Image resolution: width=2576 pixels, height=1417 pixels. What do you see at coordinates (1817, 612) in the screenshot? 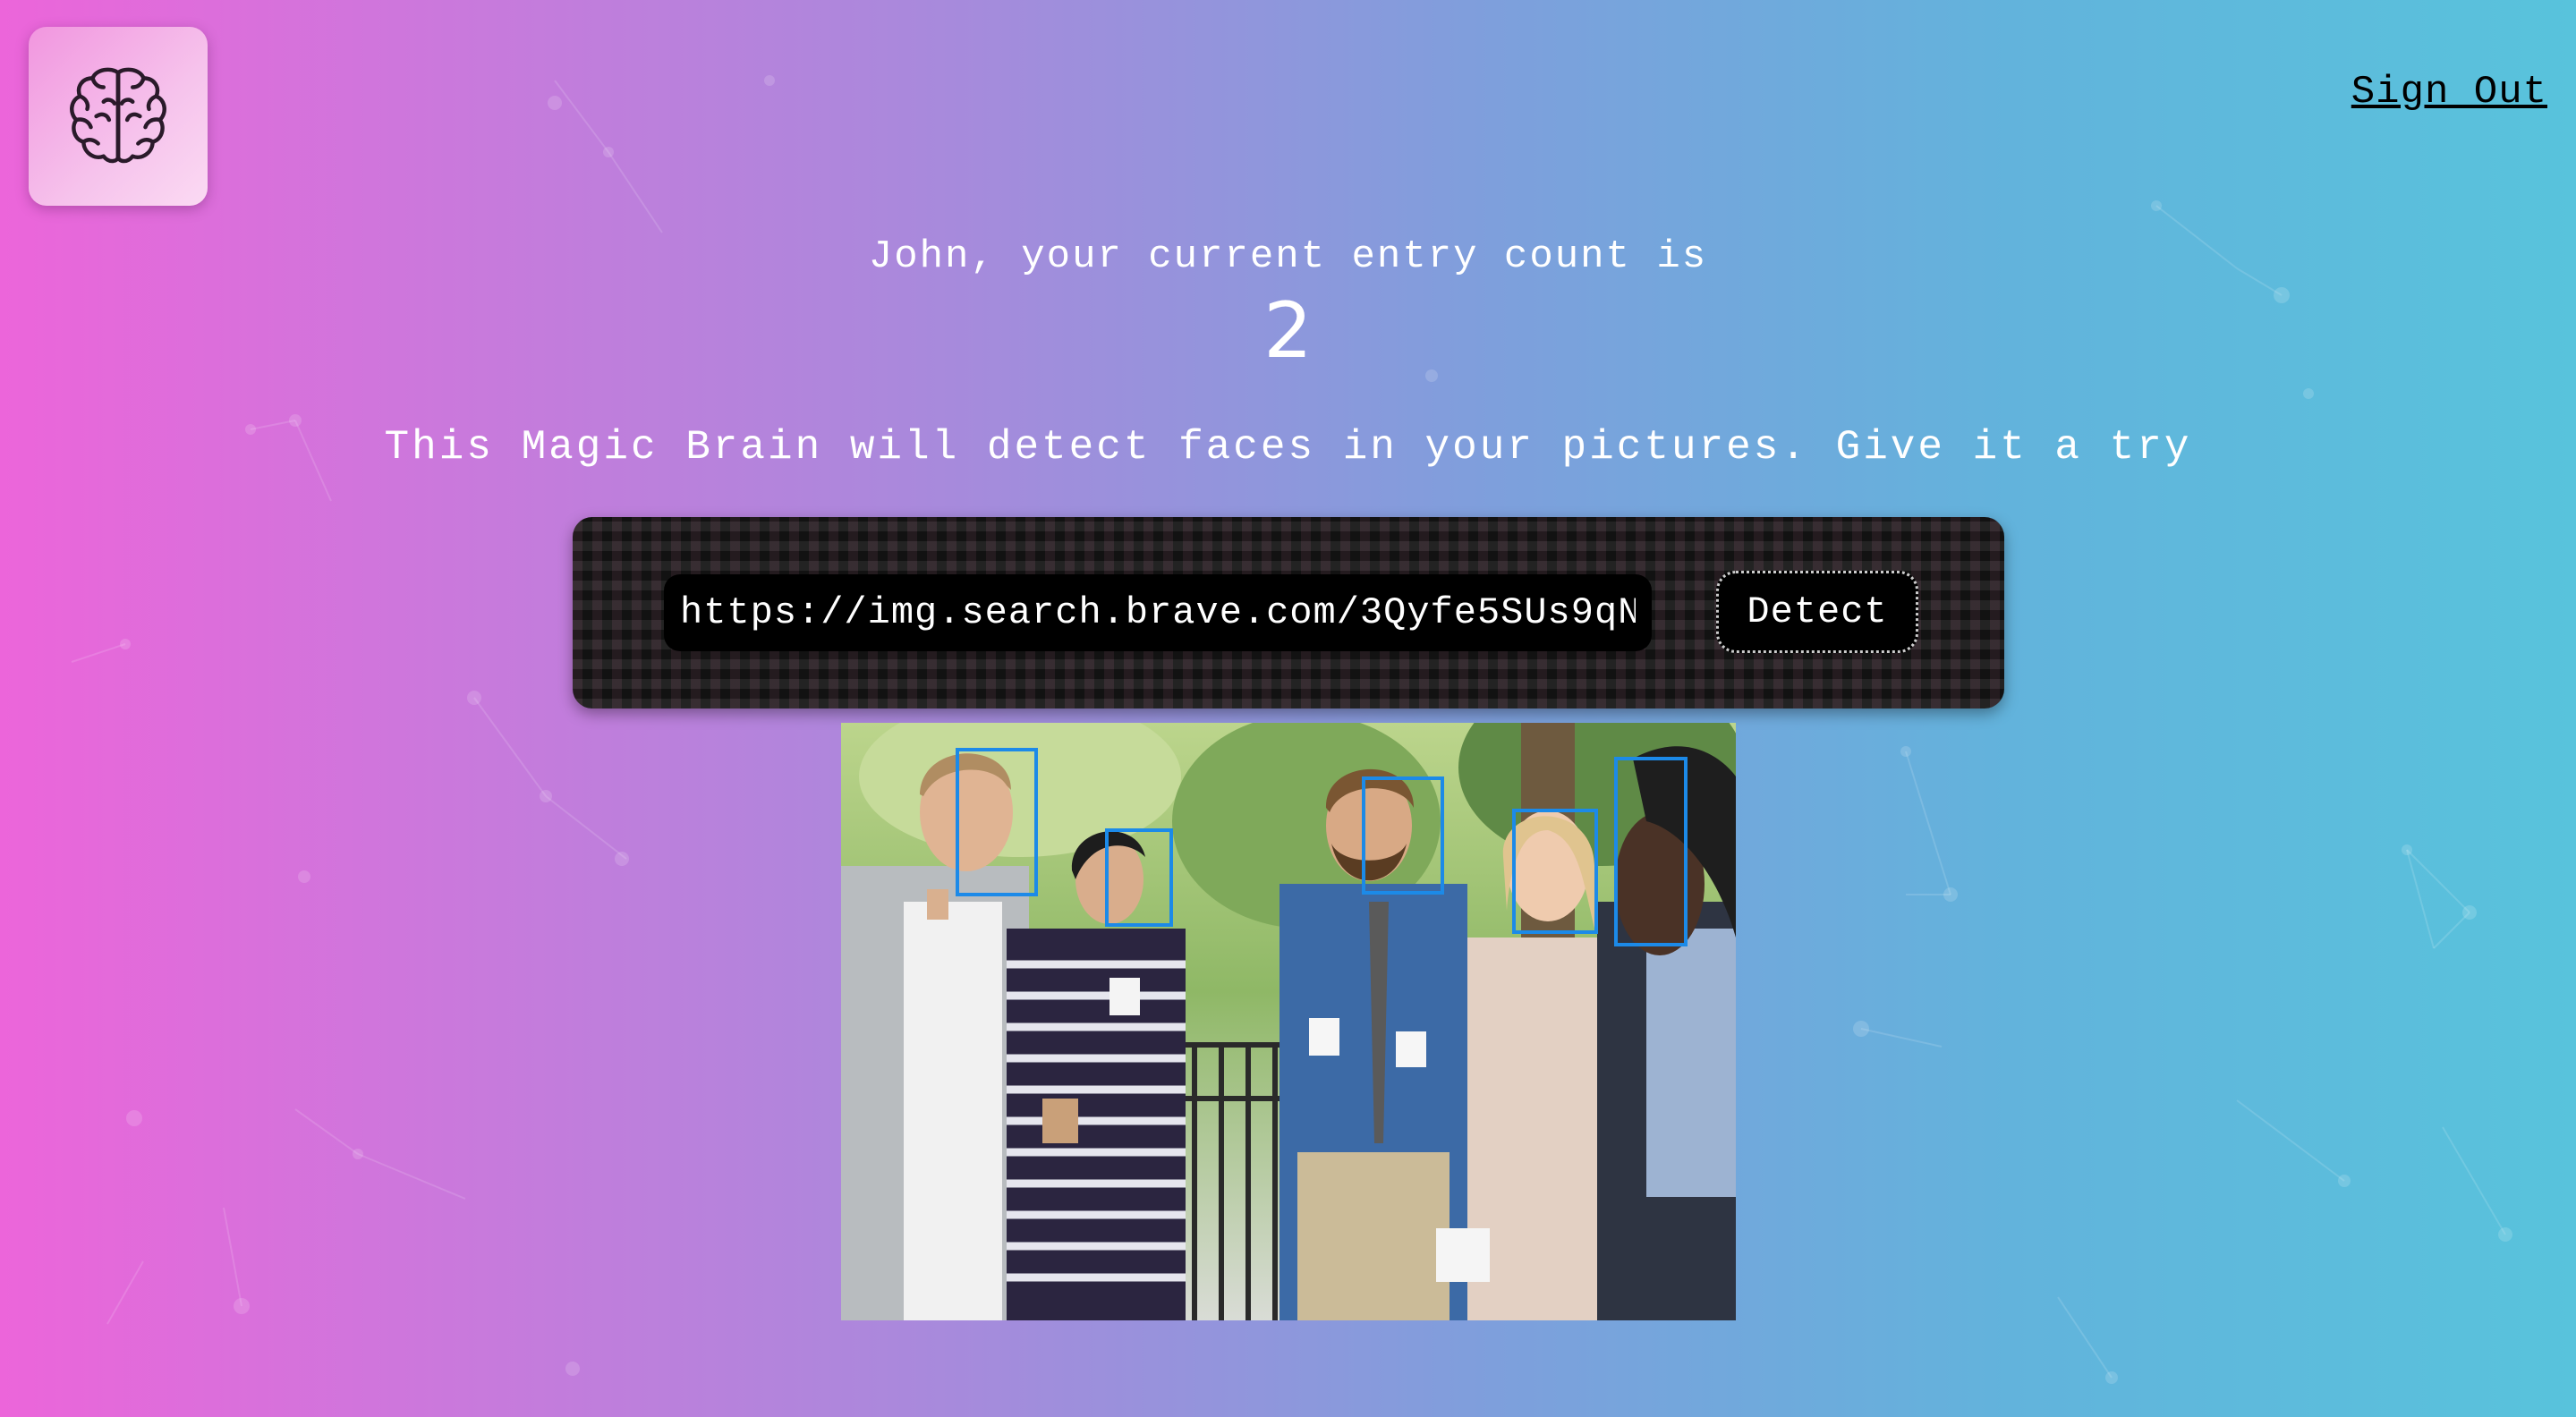
I see `detect-button: Detect` at bounding box center [1817, 612].